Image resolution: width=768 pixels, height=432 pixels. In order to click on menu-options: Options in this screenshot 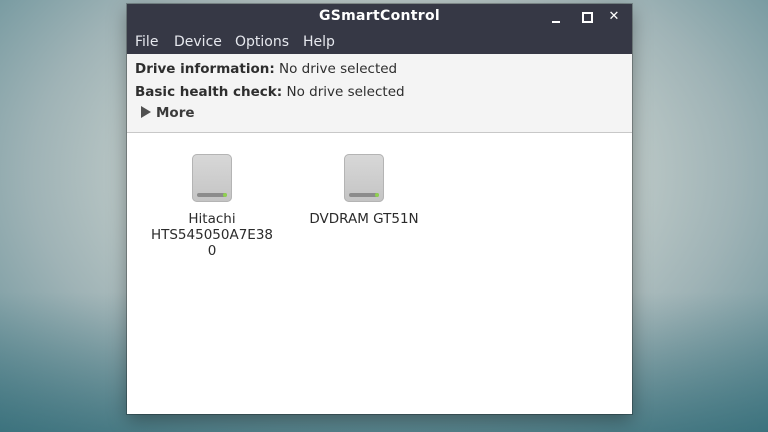, I will do `click(262, 42)`.